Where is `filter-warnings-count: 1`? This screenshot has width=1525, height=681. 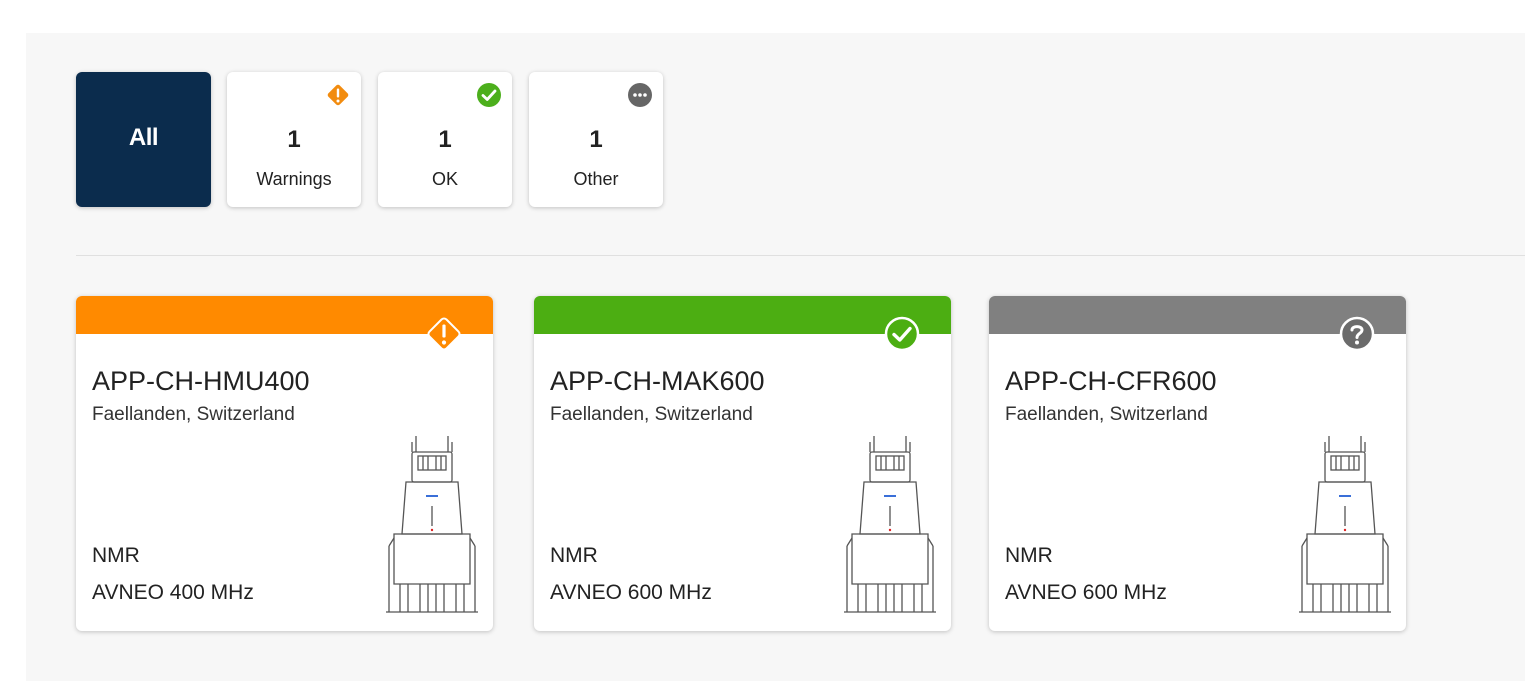 filter-warnings-count: 1 is located at coordinates (294, 139).